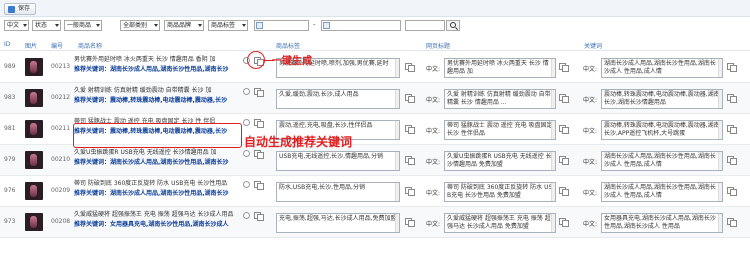  Describe the element at coordinates (500, 68) in the screenshot. I see `title-textarea: 男优賽外用延时喷 冰火两重天 长沙 情趣用品 加` at that location.